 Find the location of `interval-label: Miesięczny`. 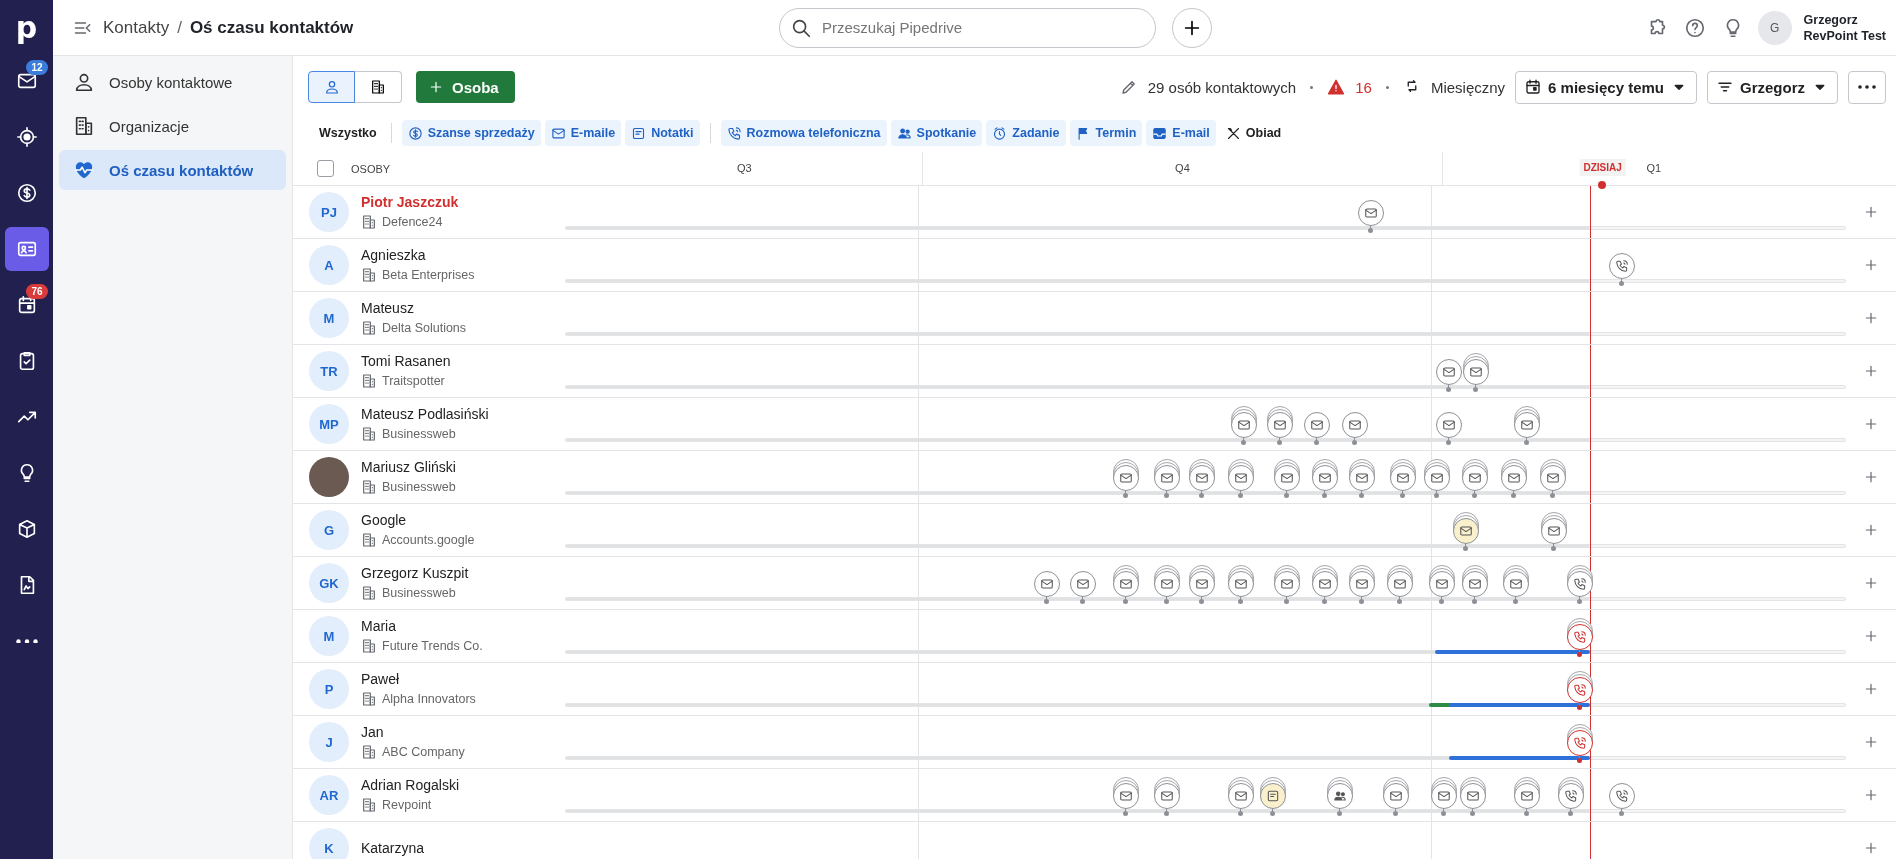

interval-label: Miesięczny is located at coordinates (1468, 87).